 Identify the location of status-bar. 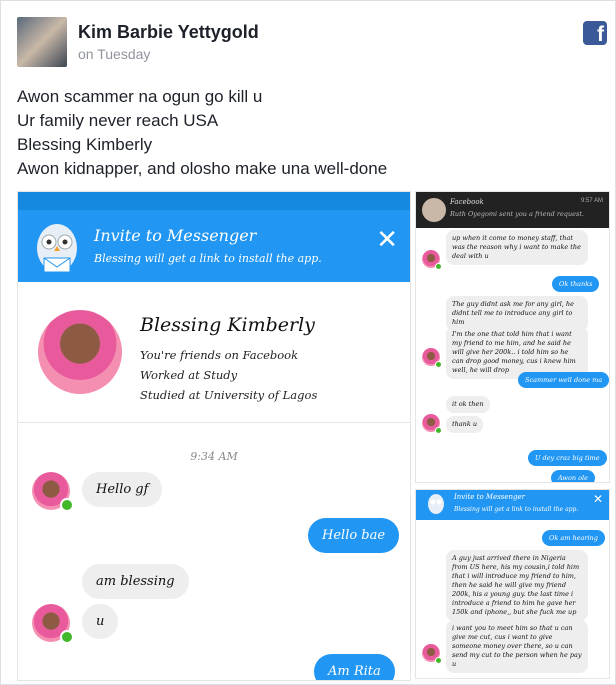
(214, 201).